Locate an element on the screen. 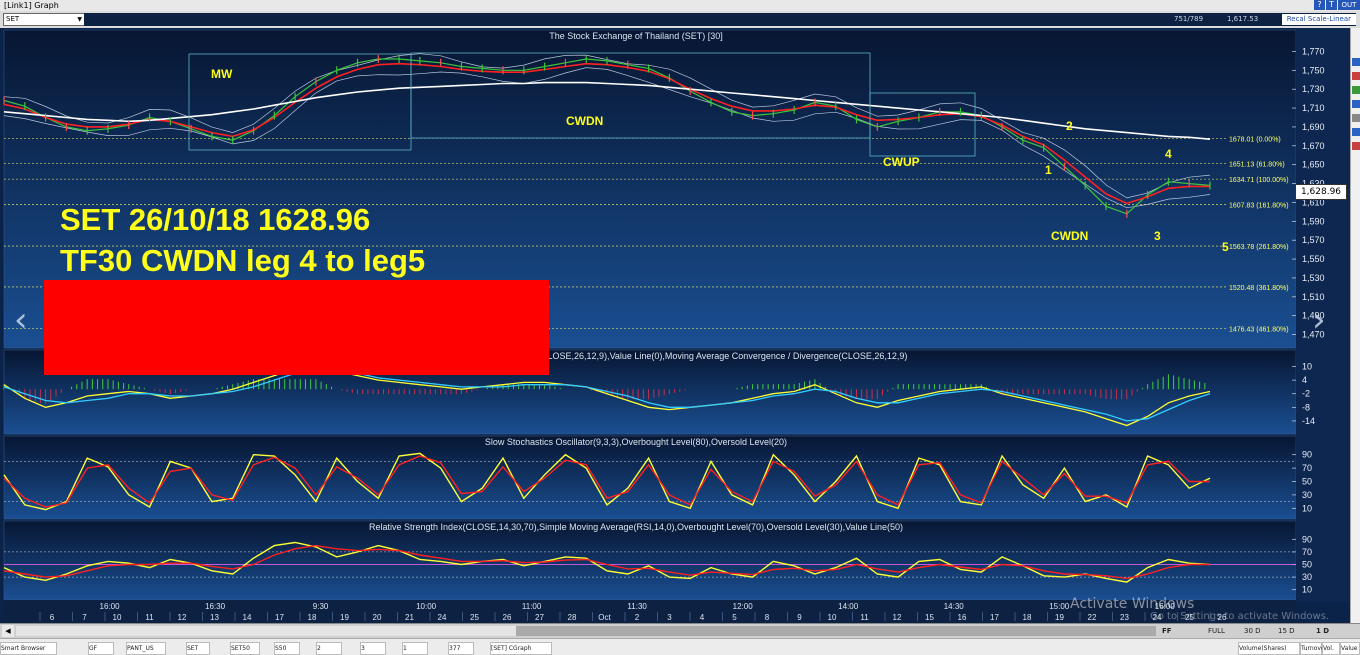  fib-label: 1634.71 (100.00%) is located at coordinates (1259, 180).